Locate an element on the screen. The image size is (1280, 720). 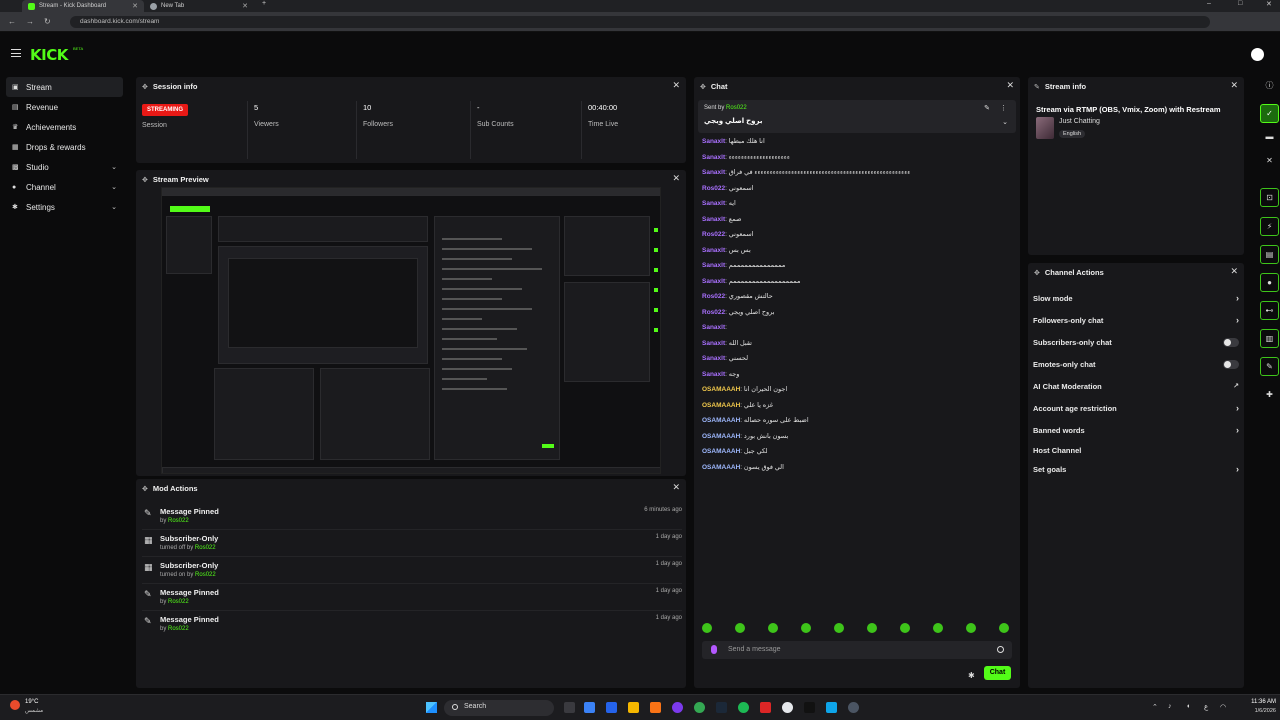
wrench-icon: ✎ is located at coordinates (1269, 366).